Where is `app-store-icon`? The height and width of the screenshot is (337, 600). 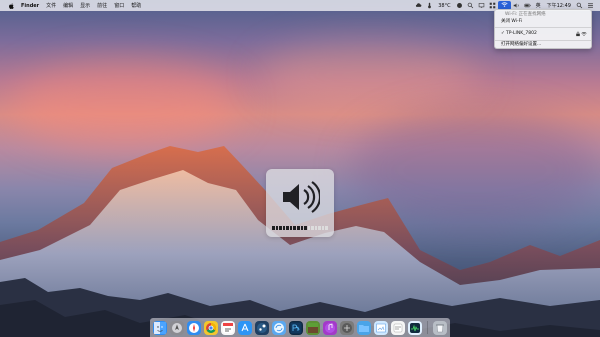
app-store-icon is located at coordinates (245, 327).